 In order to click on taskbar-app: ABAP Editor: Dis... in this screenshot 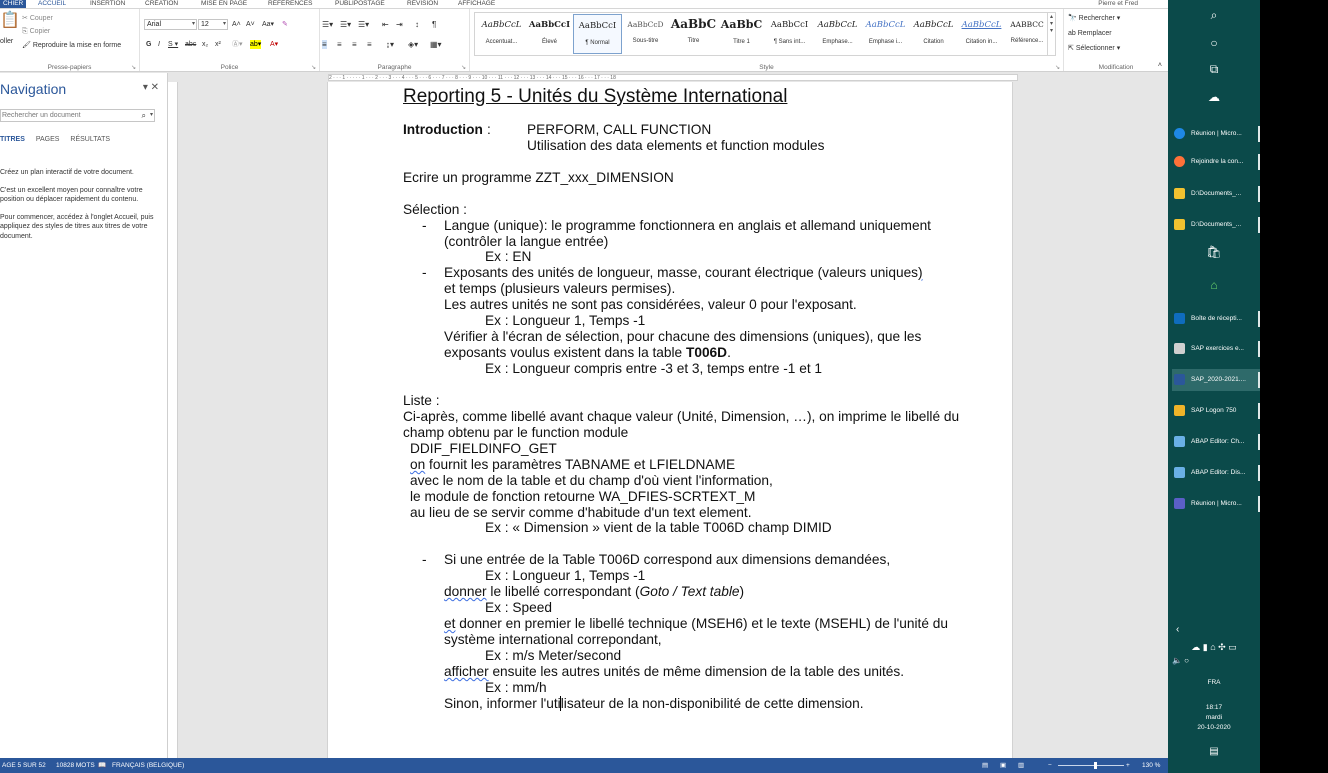, I will do `click(1216, 473)`.